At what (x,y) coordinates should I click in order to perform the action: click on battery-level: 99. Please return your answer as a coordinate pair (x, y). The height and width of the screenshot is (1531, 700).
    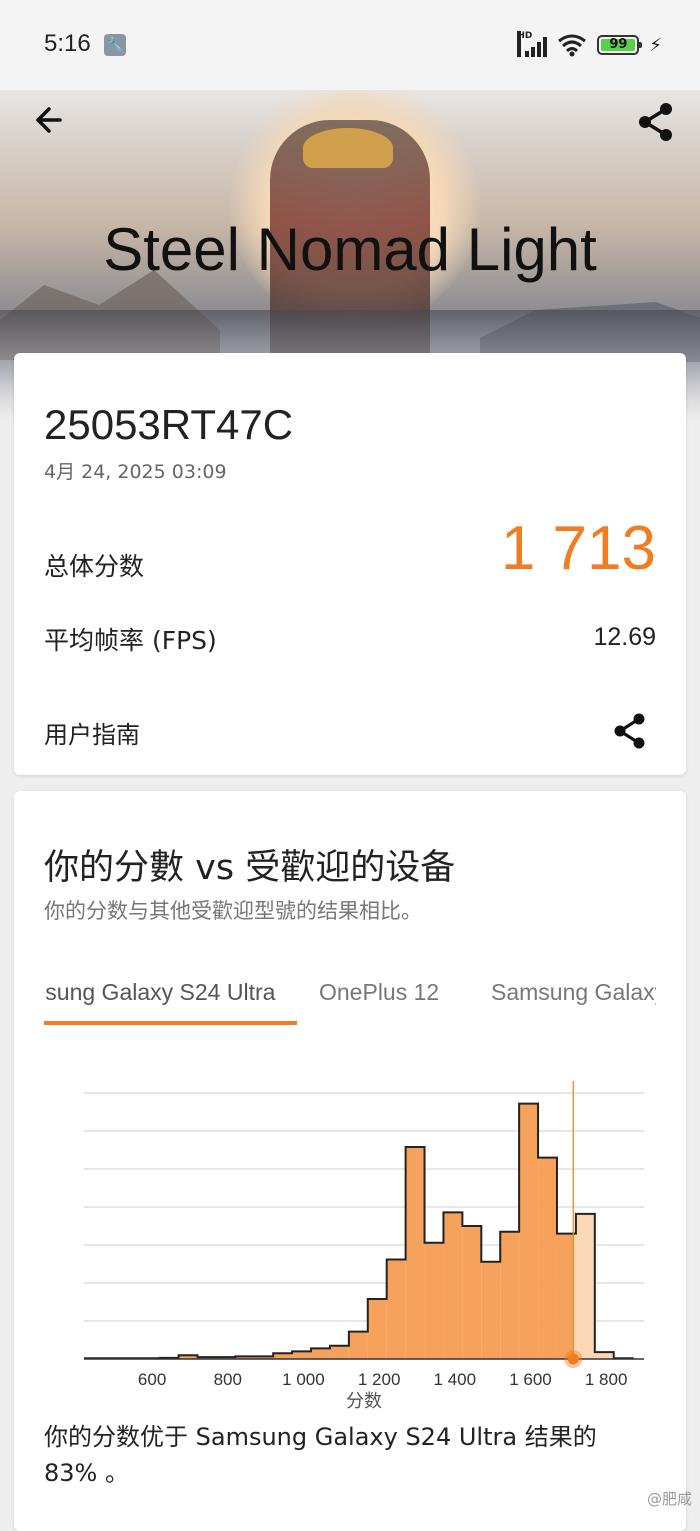
    Looking at the image, I should click on (618, 44).